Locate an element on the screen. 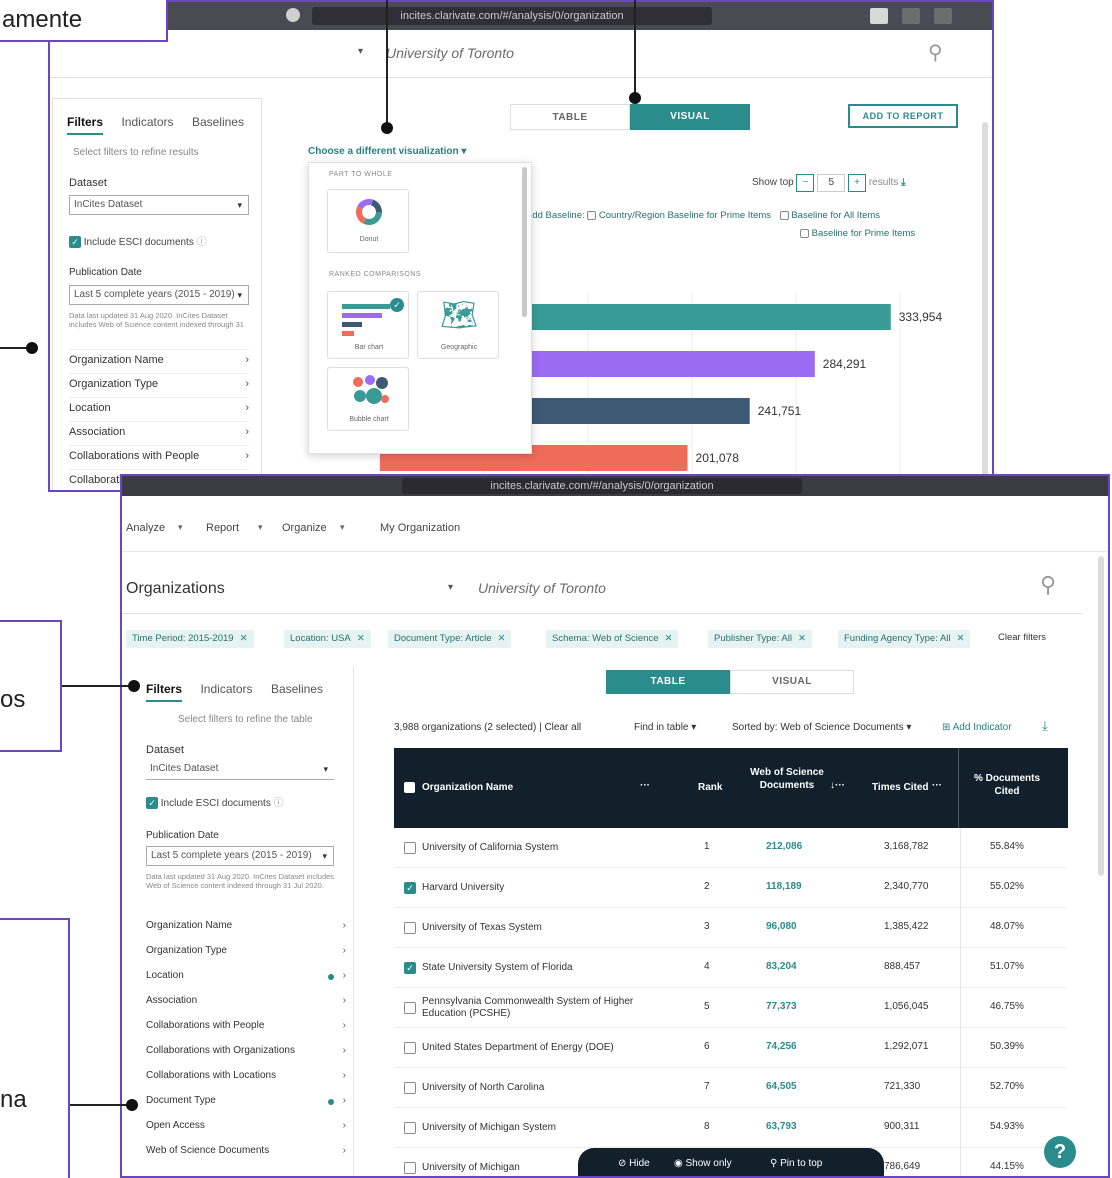 The width and height of the screenshot is (1112, 1178). show-top-input: 5 is located at coordinates (831, 183).